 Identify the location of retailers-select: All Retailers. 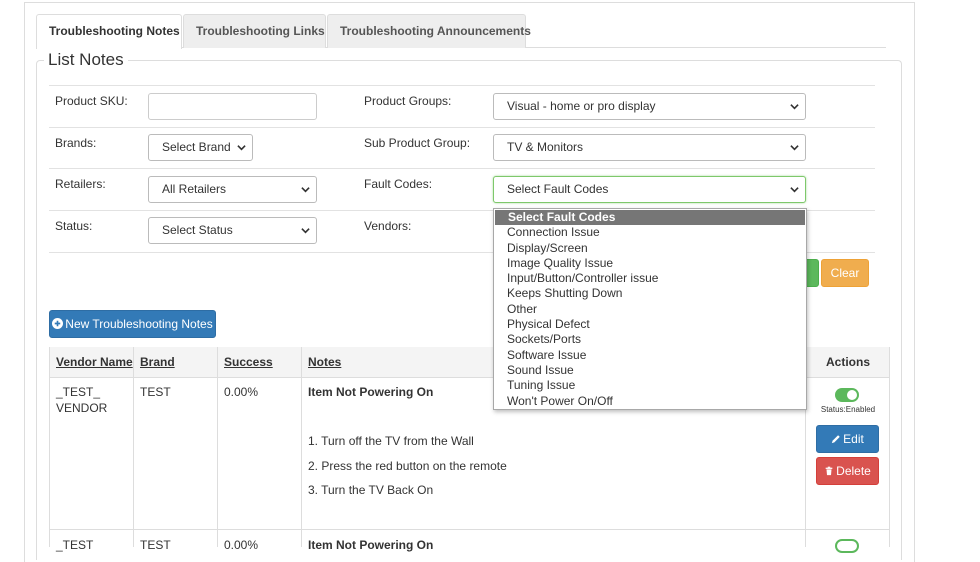
(232, 189).